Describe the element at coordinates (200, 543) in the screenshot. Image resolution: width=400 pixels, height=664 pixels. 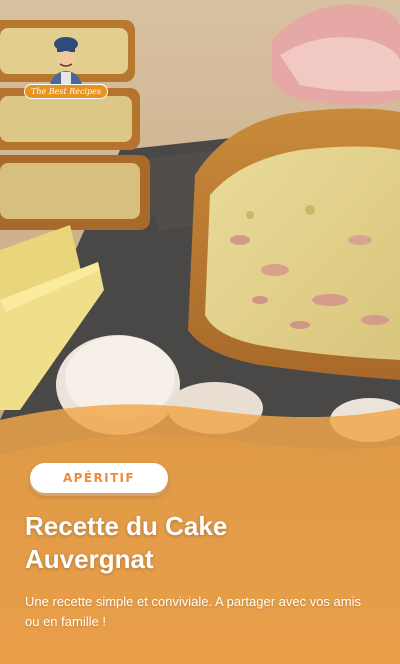
I see `story-title: Recette du Cake Auvergnat` at that location.